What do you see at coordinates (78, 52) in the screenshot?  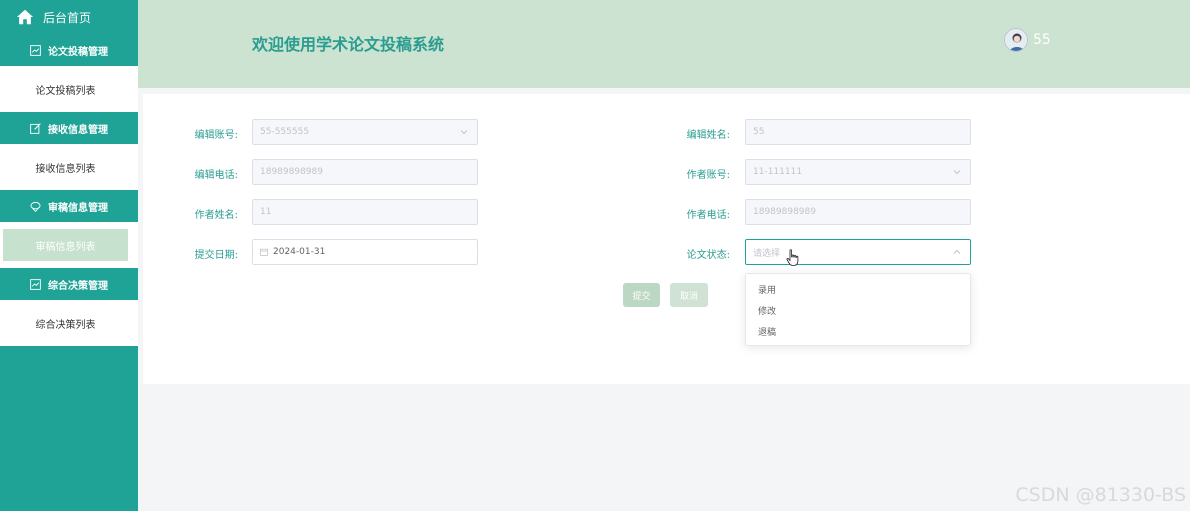 I see `sidebar-group-title: 论文投稿管理` at bounding box center [78, 52].